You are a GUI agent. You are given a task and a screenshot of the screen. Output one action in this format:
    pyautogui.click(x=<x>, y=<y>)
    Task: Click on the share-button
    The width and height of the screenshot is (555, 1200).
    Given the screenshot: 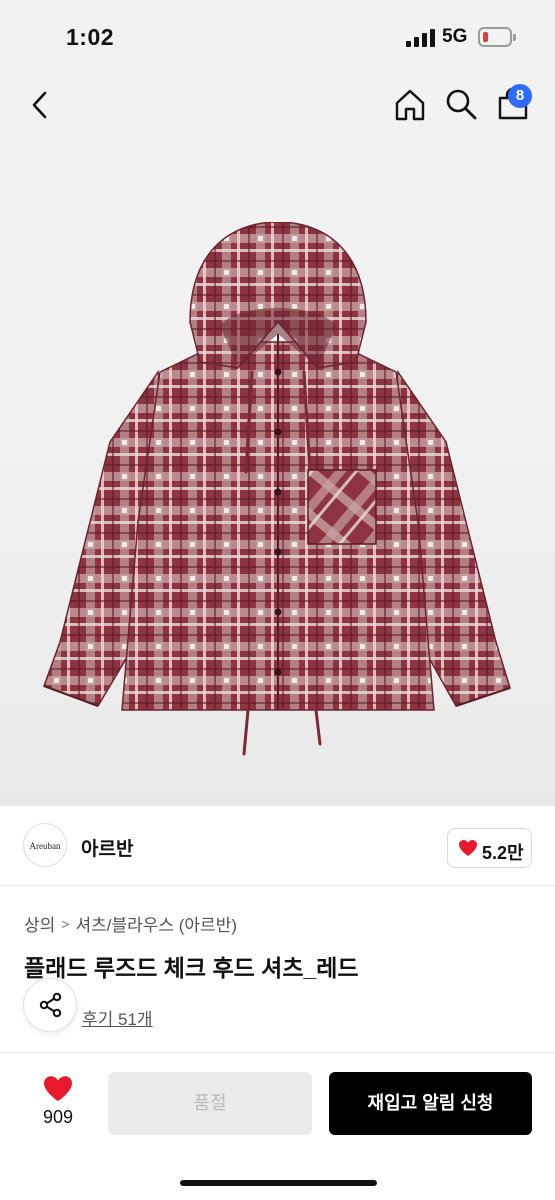 What is the action you would take?
    pyautogui.click(x=50, y=1005)
    